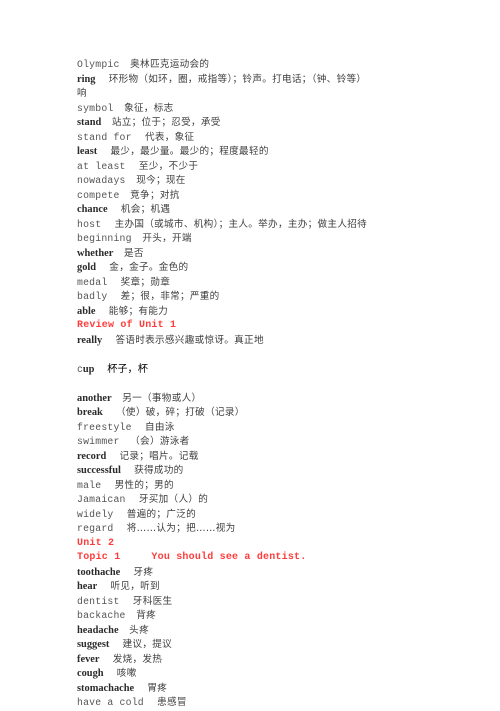  What do you see at coordinates (96, 543) in the screenshot?
I see `section-heading: Unit 2` at bounding box center [96, 543].